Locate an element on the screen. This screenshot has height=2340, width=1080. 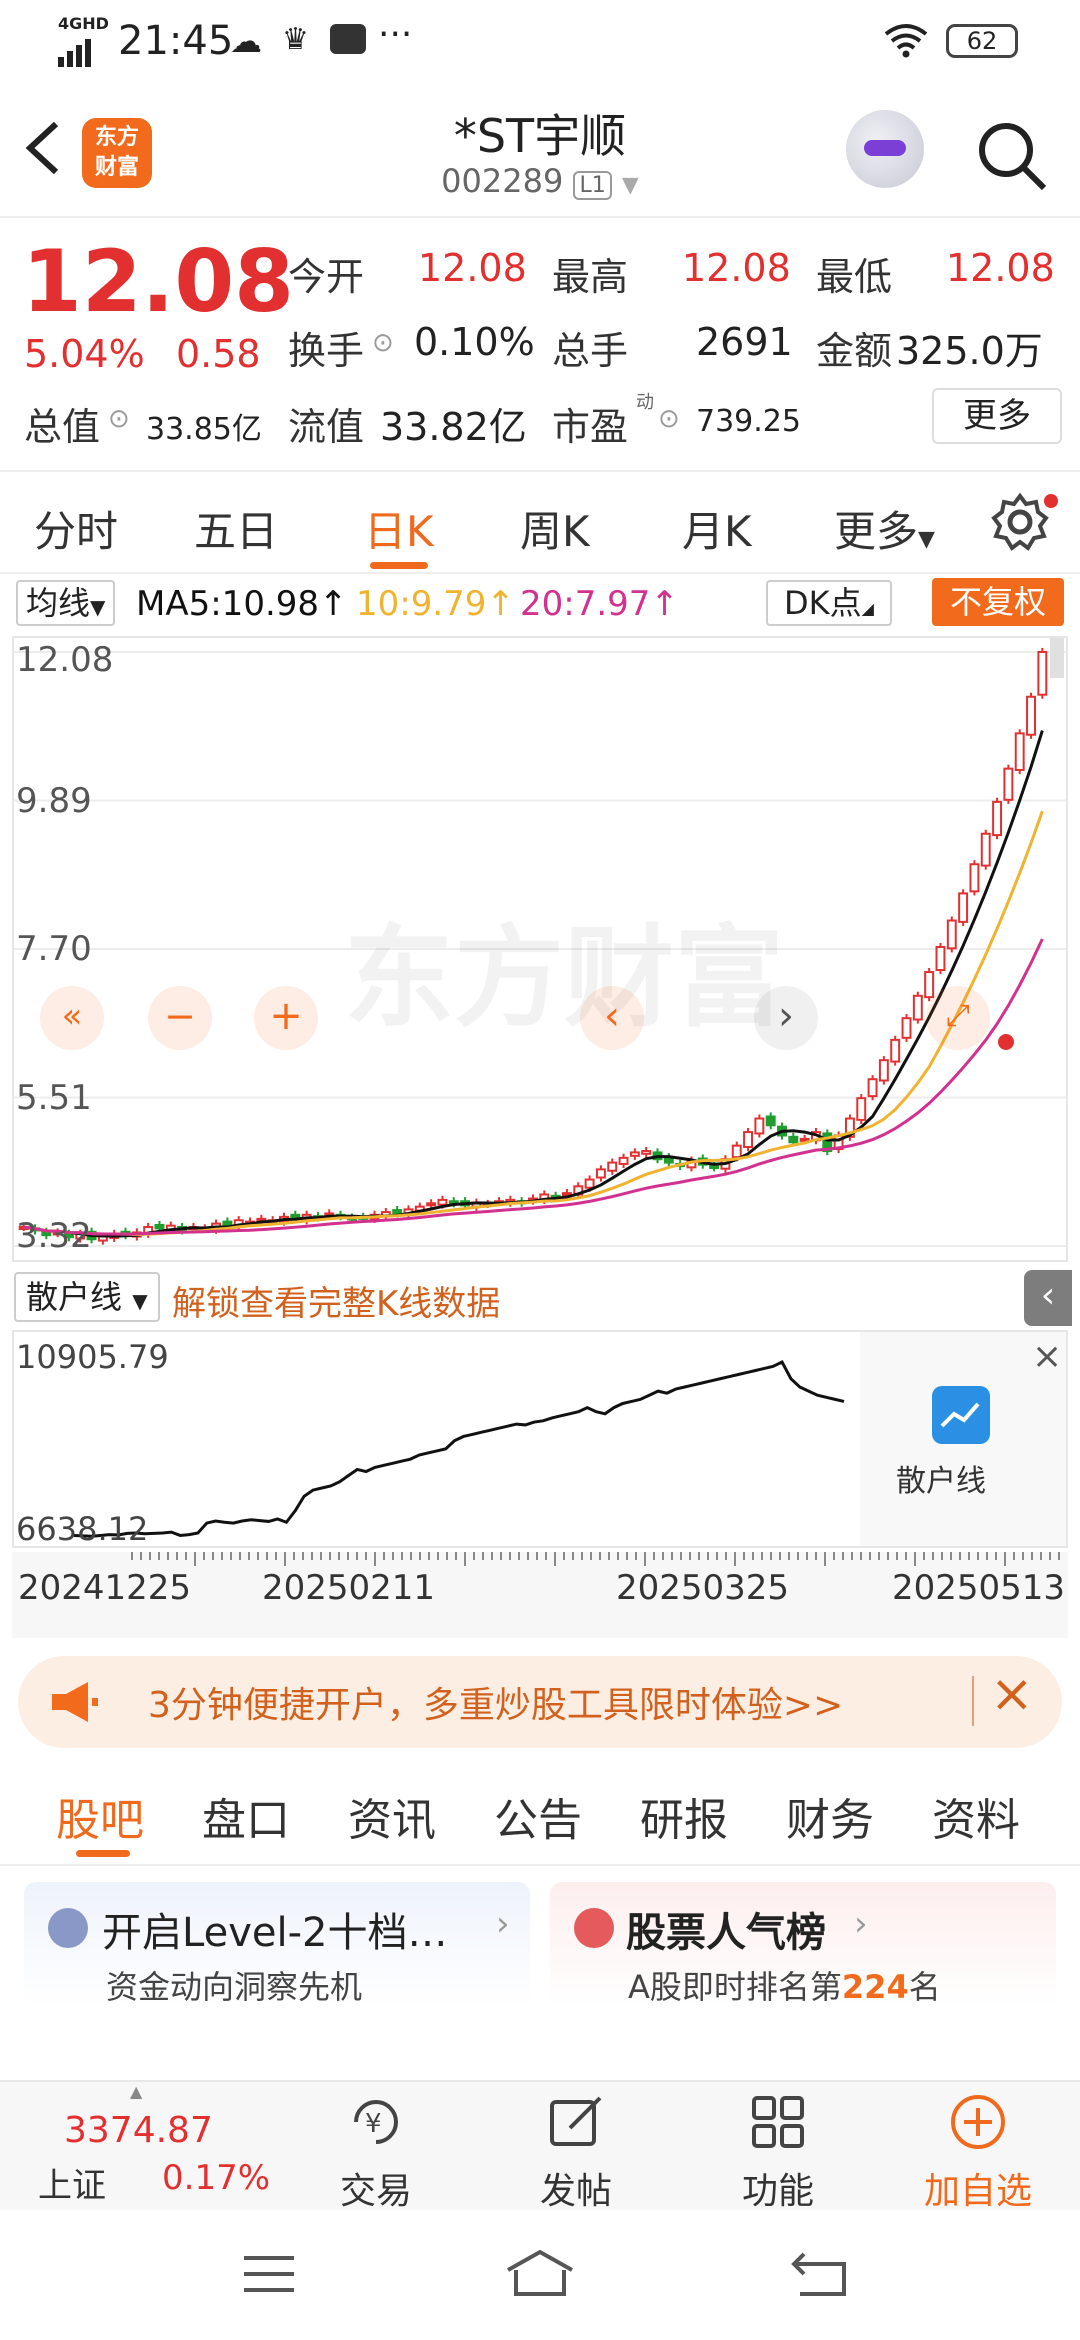
tab-finance: 财务 is located at coordinates (830, 1816).